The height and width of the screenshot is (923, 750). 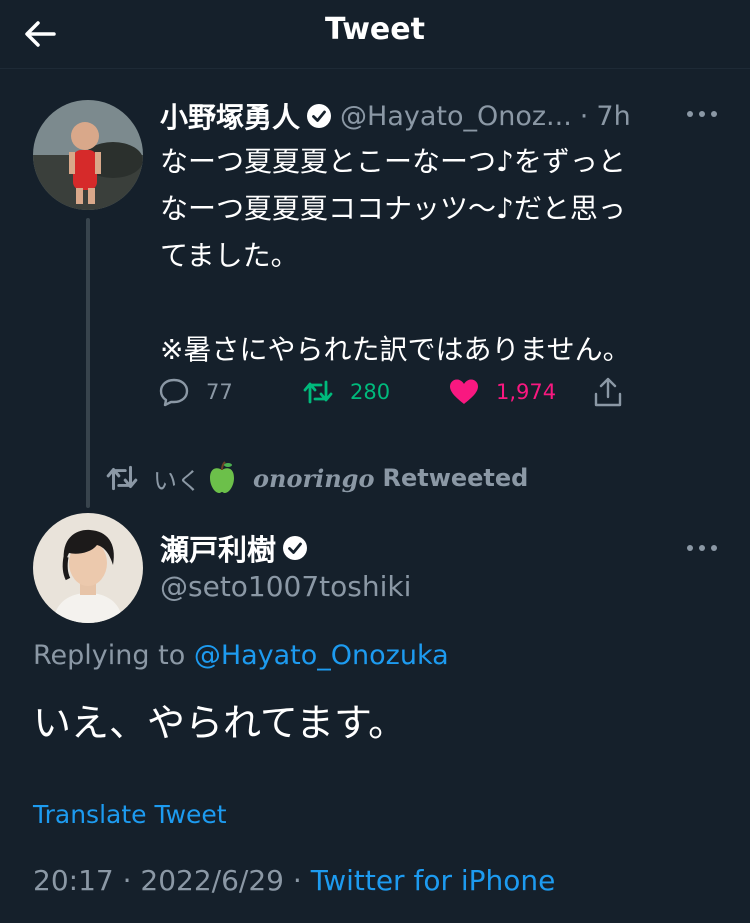 I want to click on retweet-count: 280, so click(x=370, y=392).